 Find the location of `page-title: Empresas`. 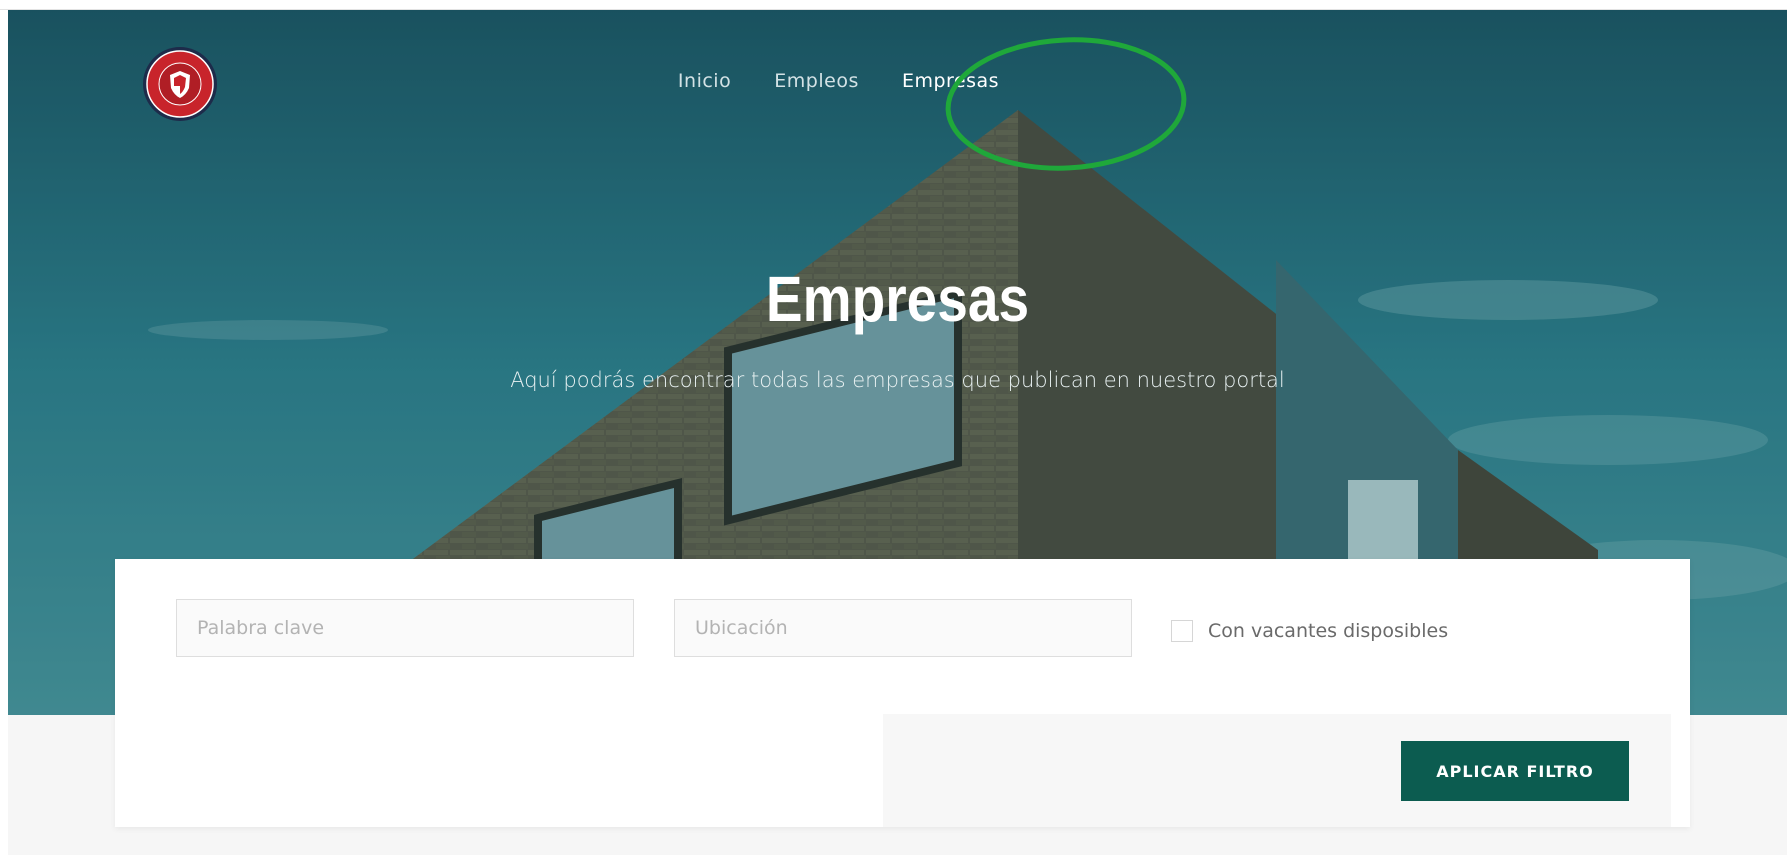

page-title: Empresas is located at coordinates (897, 299).